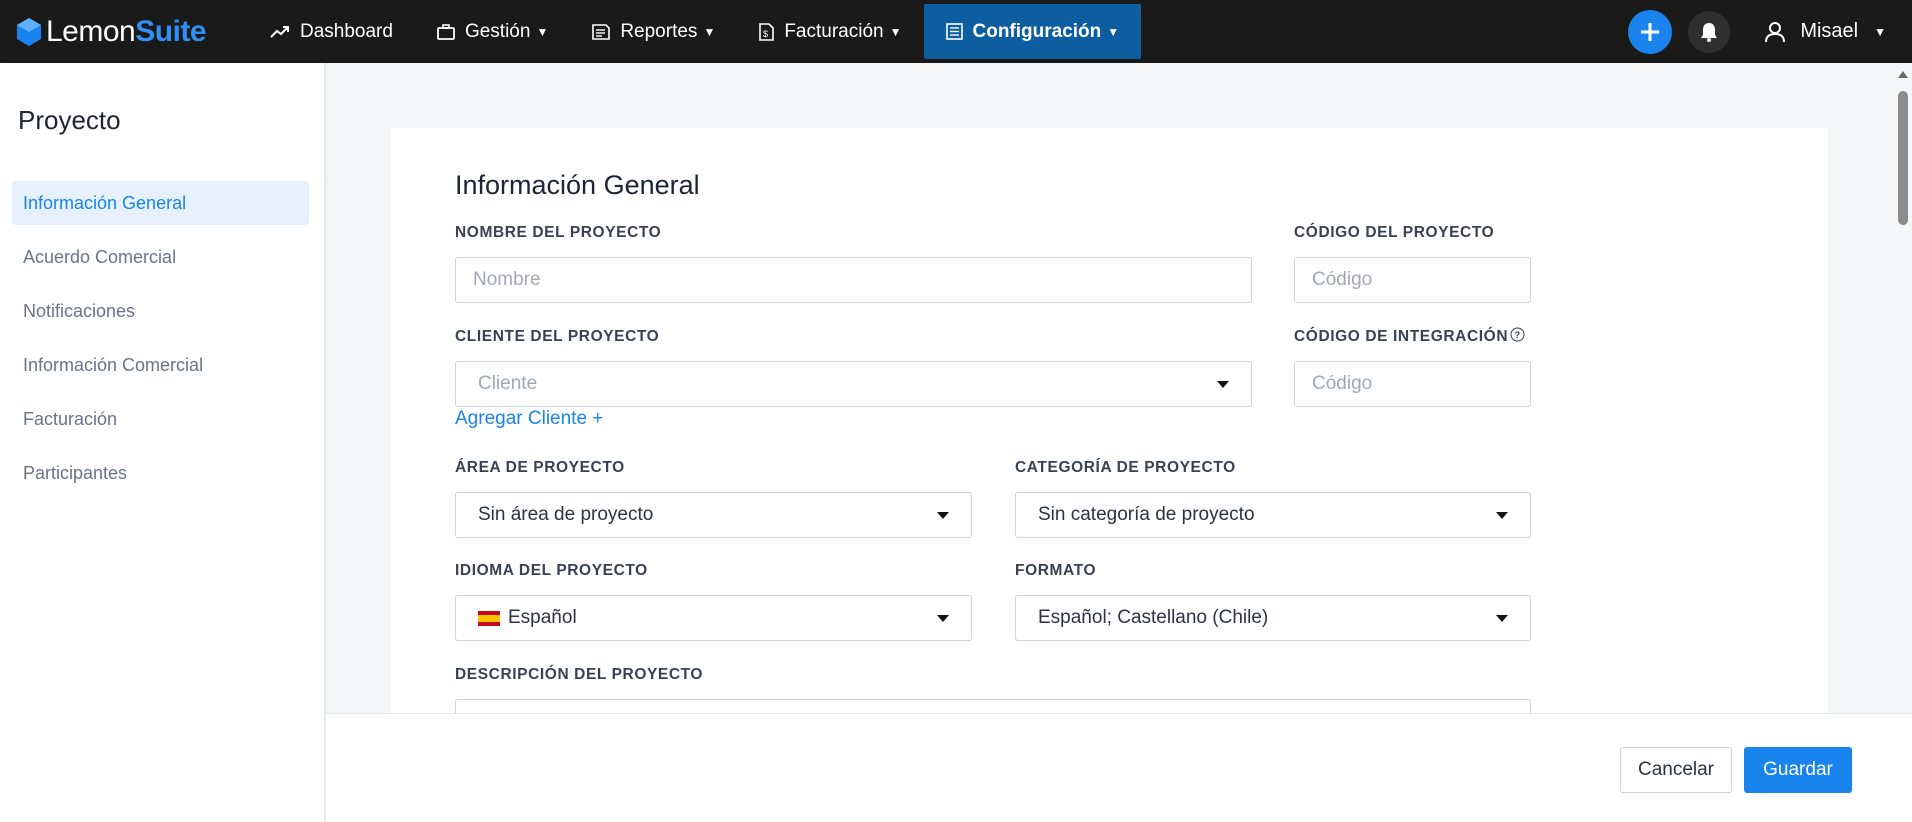 The image size is (1912, 822). Describe the element at coordinates (551, 570) in the screenshot. I see `language-label: IDIOMA DEL PROYECTO` at that location.